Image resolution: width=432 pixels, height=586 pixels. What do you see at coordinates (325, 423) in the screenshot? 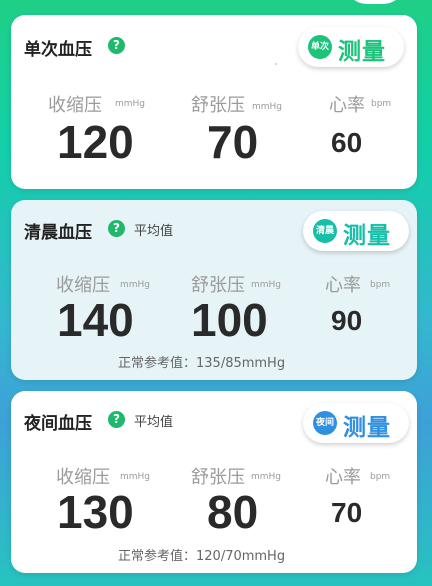
I see `moon-icon: 夜间` at bounding box center [325, 423].